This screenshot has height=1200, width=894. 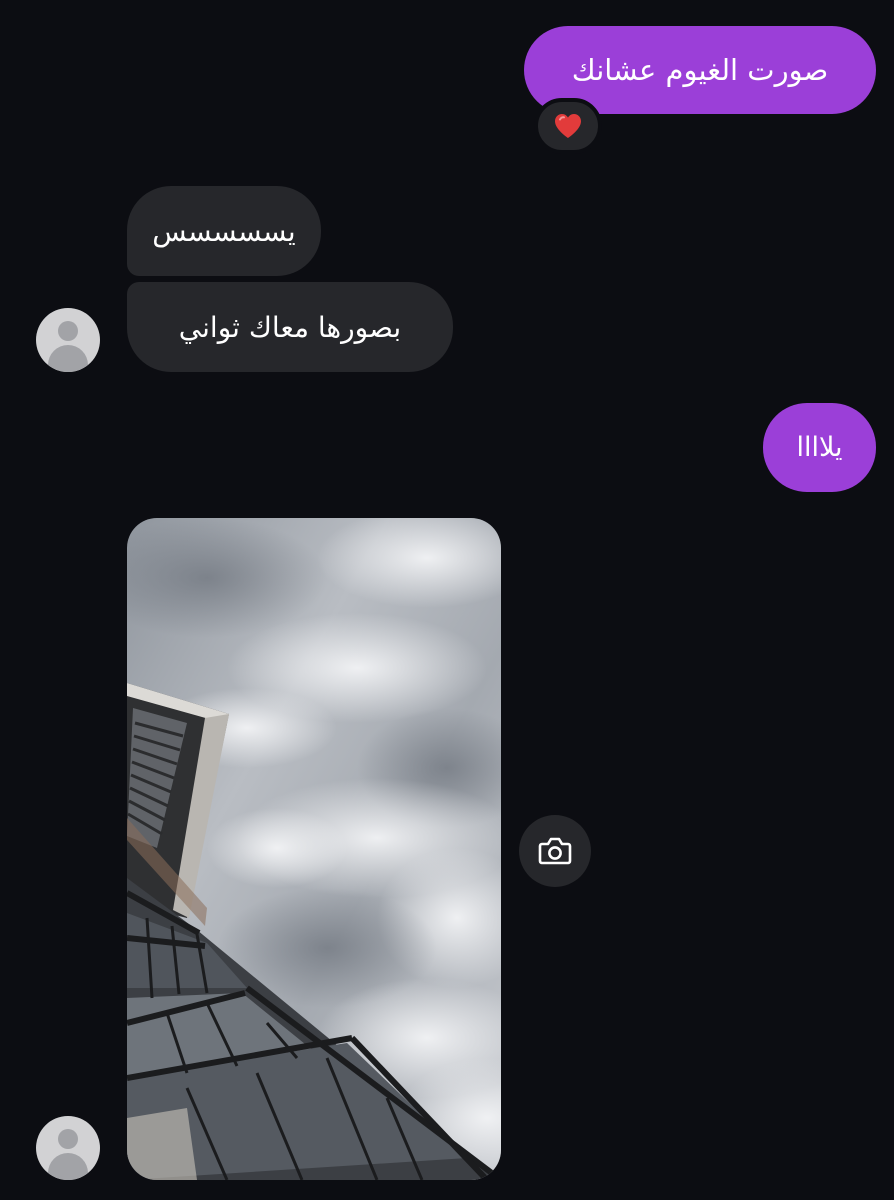 I want to click on sent-message-bubble: يلاااا, so click(x=819, y=447).